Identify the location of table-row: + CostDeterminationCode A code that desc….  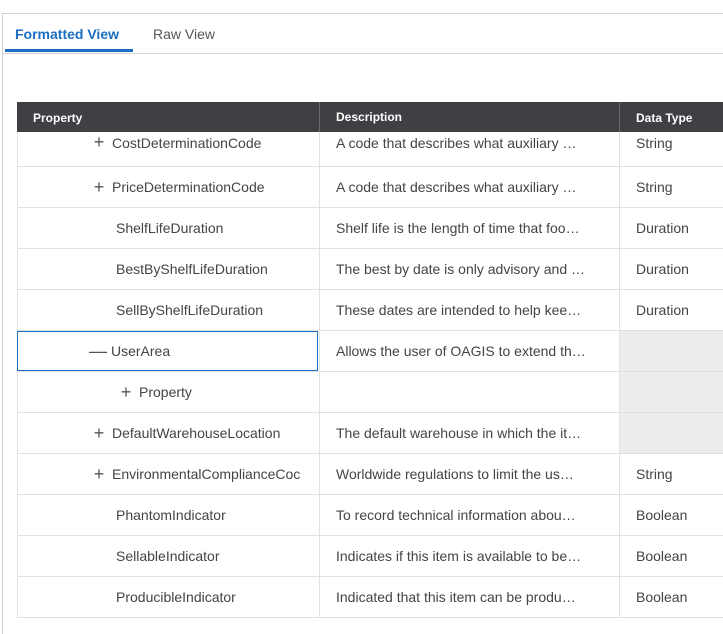
(370, 149).